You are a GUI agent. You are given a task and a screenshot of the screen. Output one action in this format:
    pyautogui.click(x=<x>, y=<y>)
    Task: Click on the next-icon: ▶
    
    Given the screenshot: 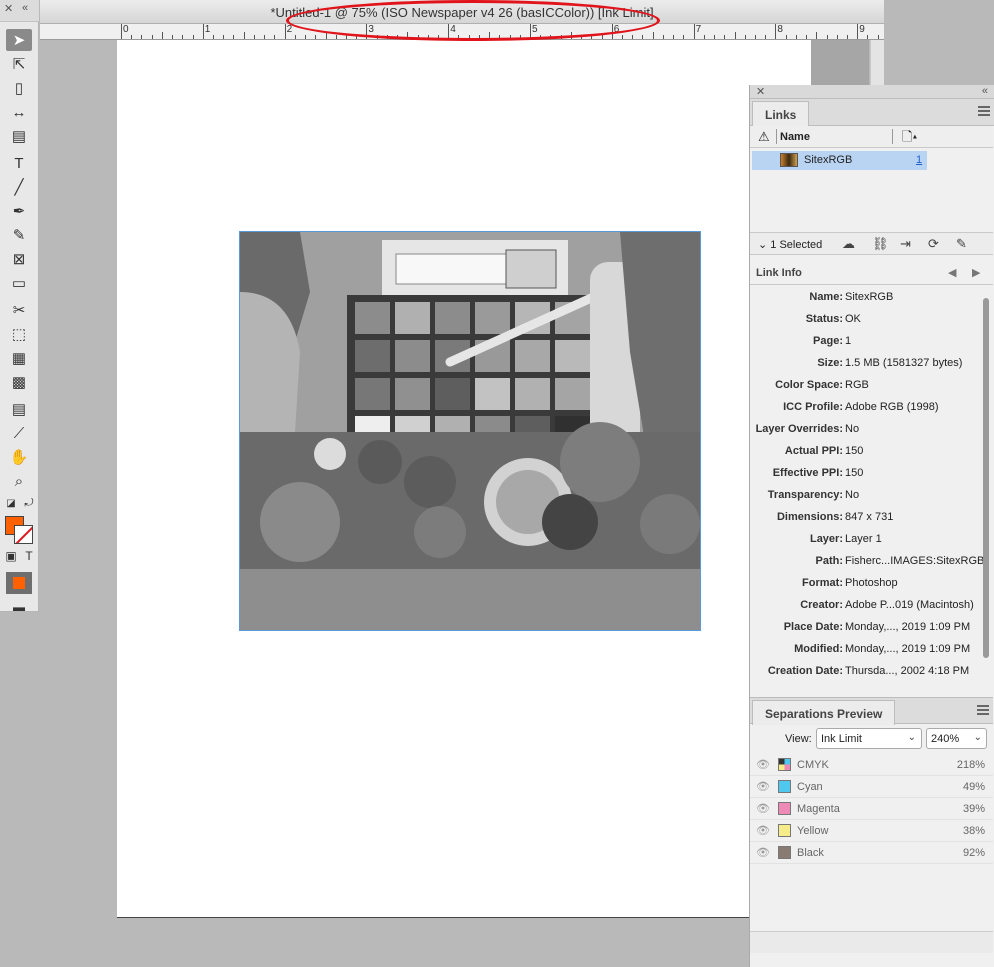 What is the action you would take?
    pyautogui.click(x=976, y=272)
    